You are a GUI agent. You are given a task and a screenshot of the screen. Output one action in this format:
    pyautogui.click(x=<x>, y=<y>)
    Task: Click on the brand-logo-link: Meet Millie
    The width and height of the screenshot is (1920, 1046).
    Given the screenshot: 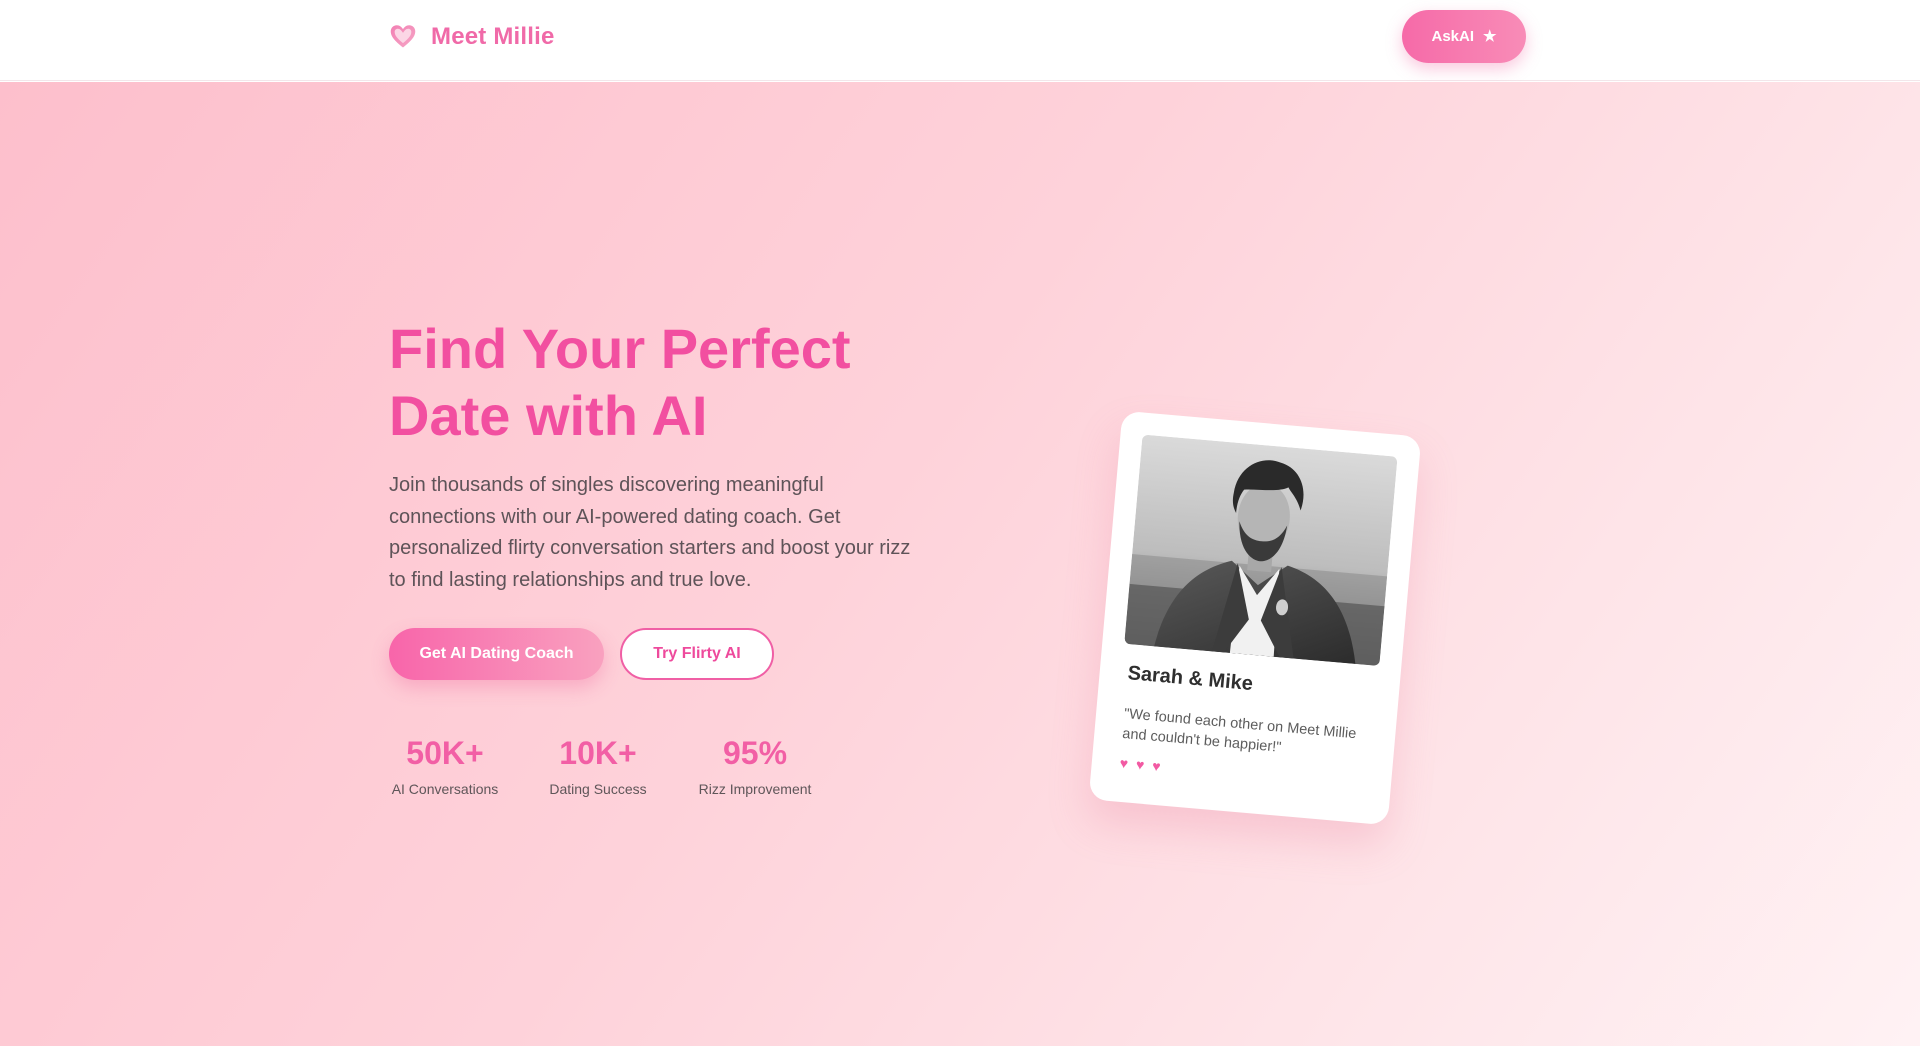 What is the action you would take?
    pyautogui.click(x=472, y=37)
    